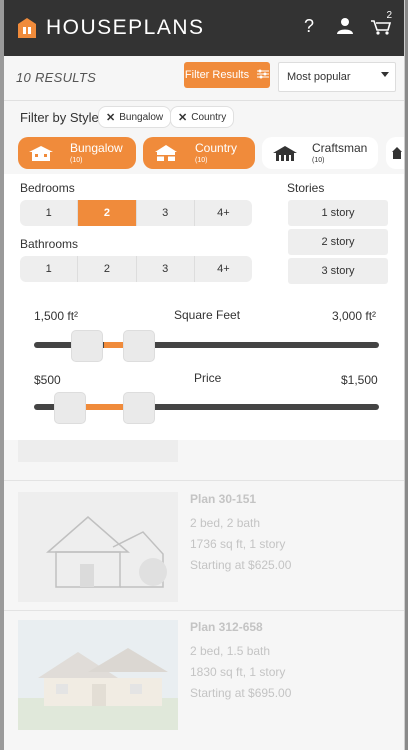  Describe the element at coordinates (238, 672) in the screenshot. I see `plan-size: 1830 sq ft, 1 story` at that location.